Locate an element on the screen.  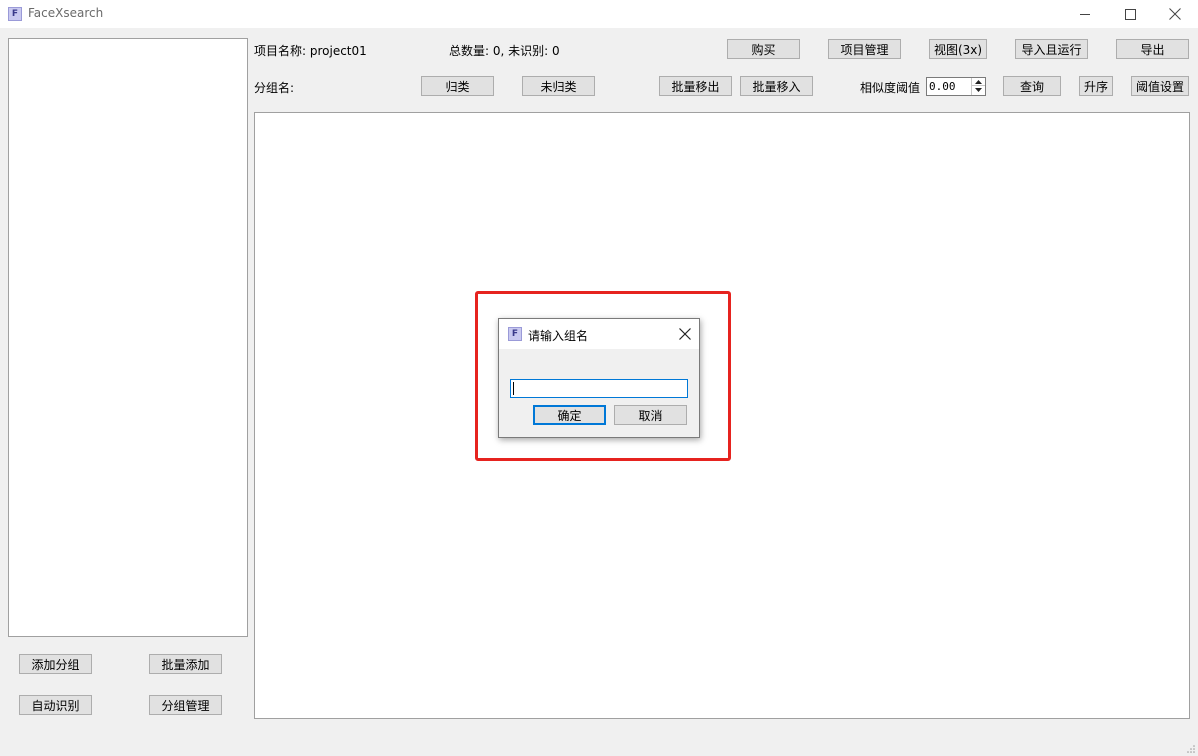
threshold-value: 0.00 is located at coordinates (942, 86).